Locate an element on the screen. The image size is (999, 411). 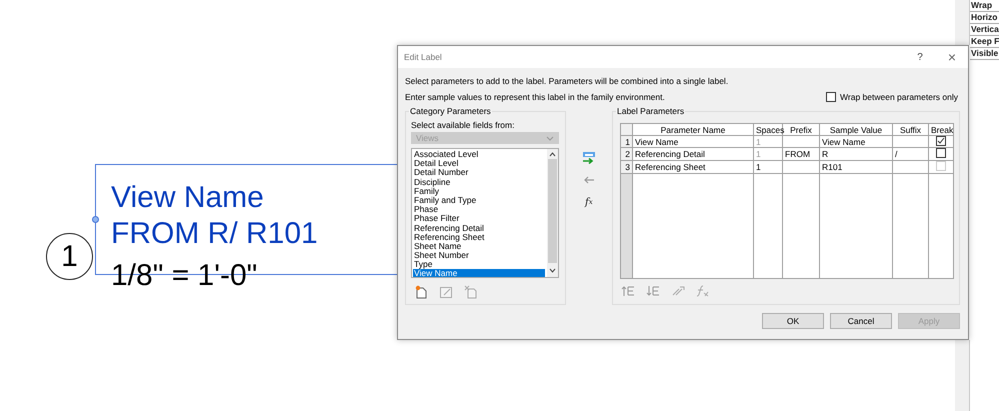
property-name: Horizo is located at coordinates (984, 18).